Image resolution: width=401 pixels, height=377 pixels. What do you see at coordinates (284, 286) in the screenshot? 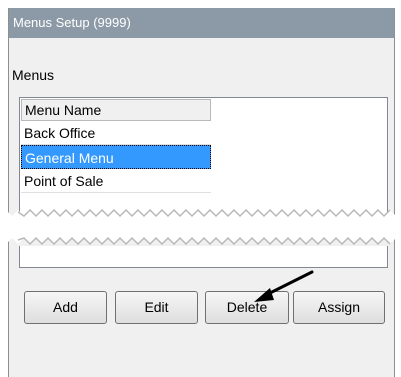
I see `pointer-arrow-icon` at bounding box center [284, 286].